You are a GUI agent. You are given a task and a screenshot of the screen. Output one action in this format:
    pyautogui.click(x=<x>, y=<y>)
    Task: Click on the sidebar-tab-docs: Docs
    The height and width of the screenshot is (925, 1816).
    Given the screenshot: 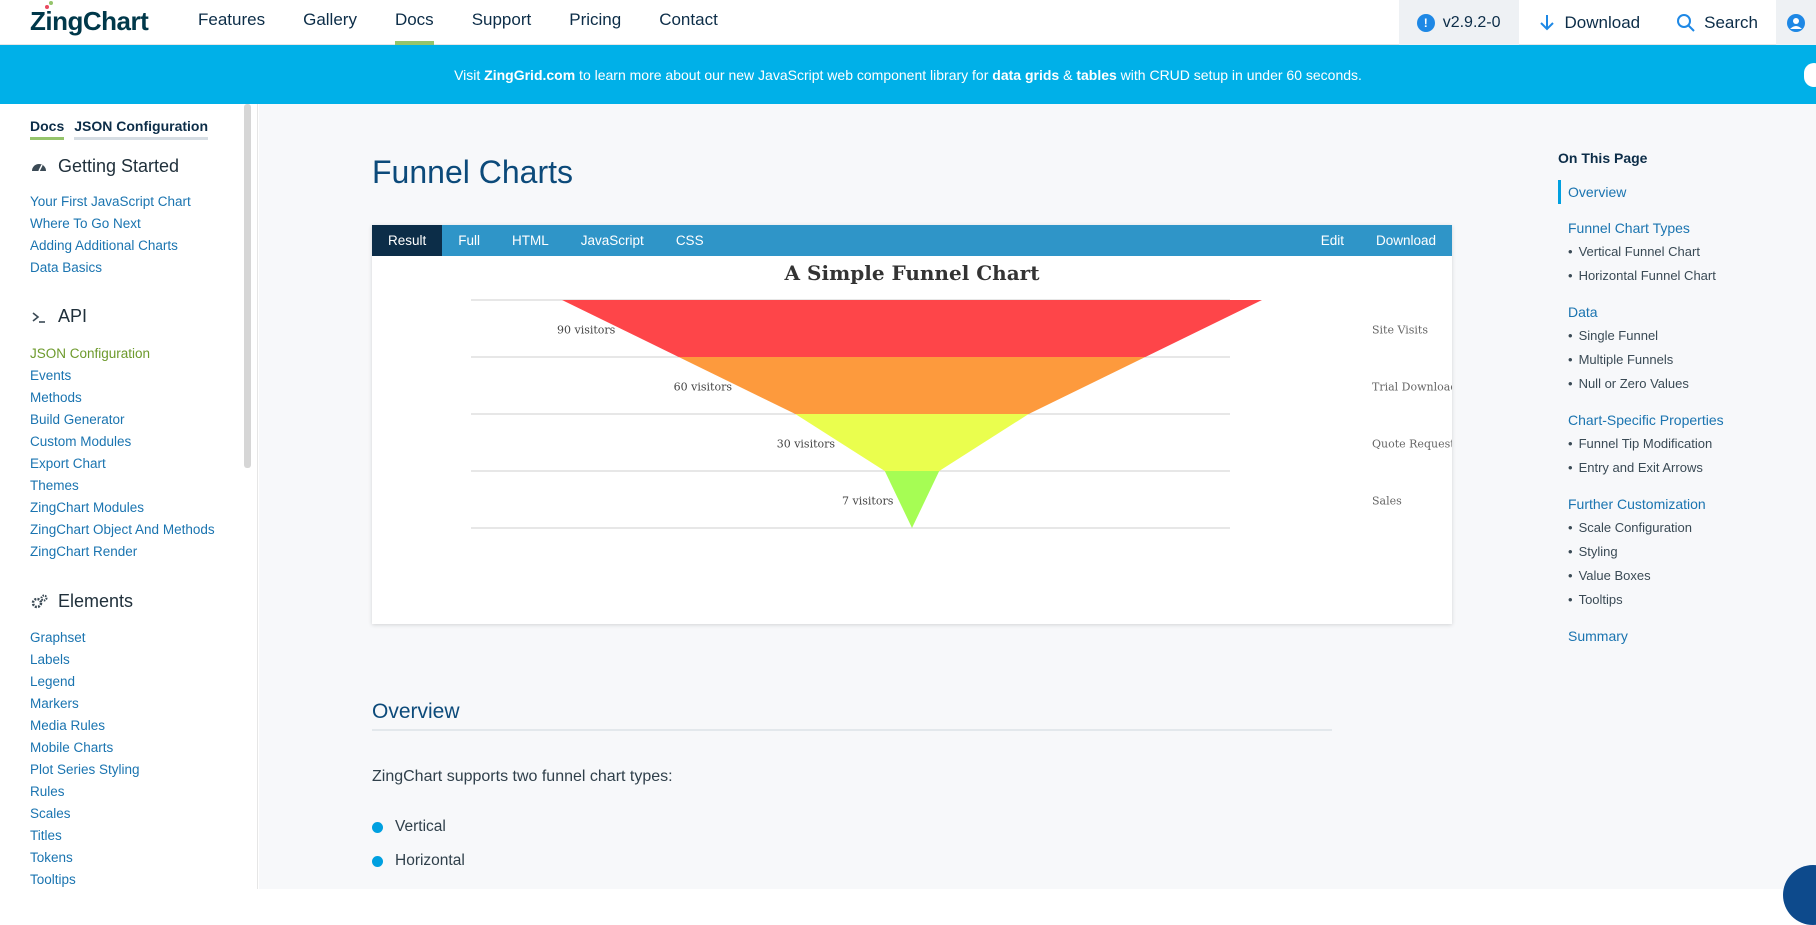 What is the action you would take?
    pyautogui.click(x=47, y=129)
    